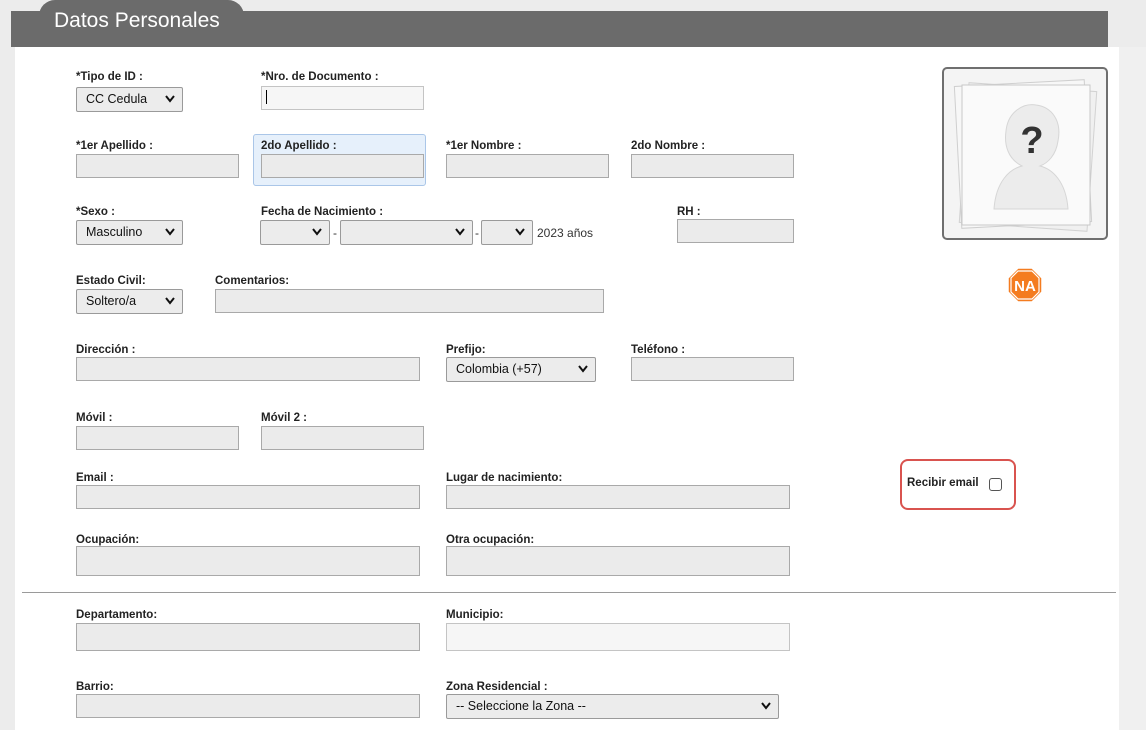  Describe the element at coordinates (712, 166) in the screenshot. I see `segundo-nombre-input` at that location.